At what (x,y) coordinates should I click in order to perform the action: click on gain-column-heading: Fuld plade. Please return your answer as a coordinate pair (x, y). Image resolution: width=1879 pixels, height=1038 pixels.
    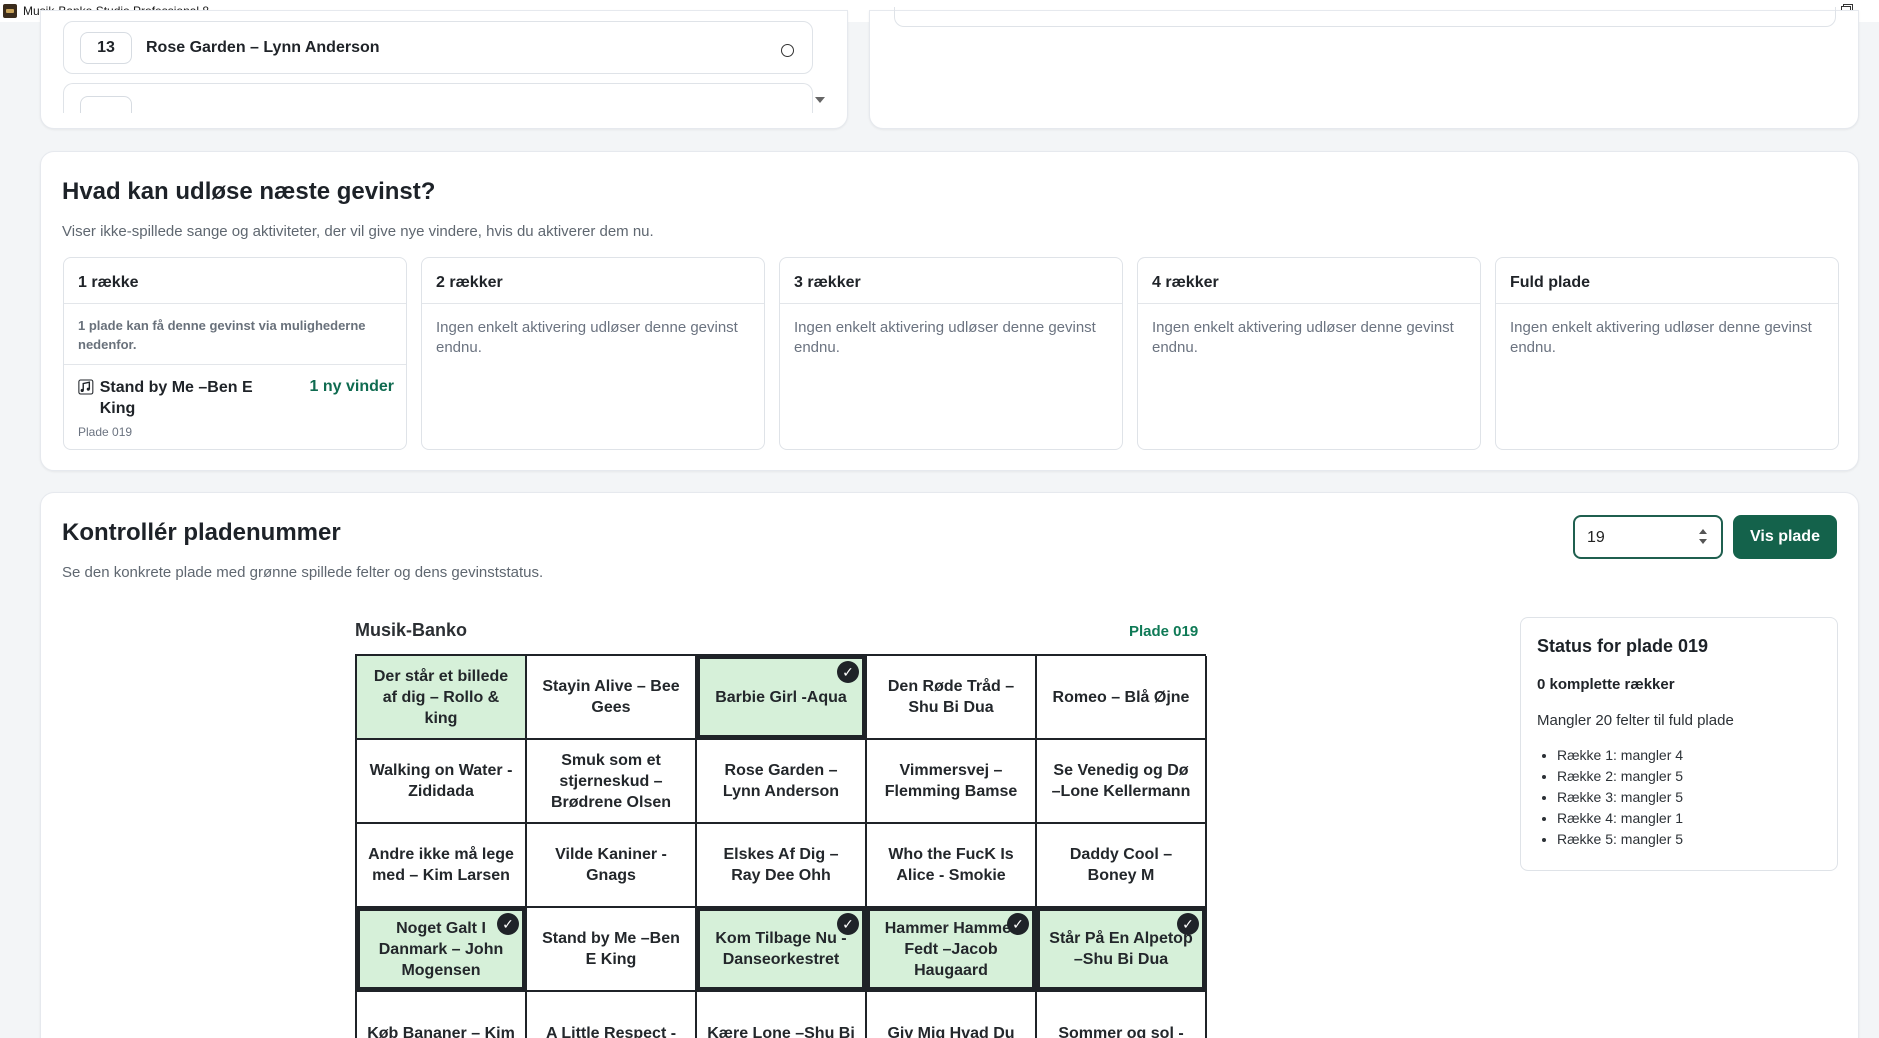
    Looking at the image, I should click on (1667, 281).